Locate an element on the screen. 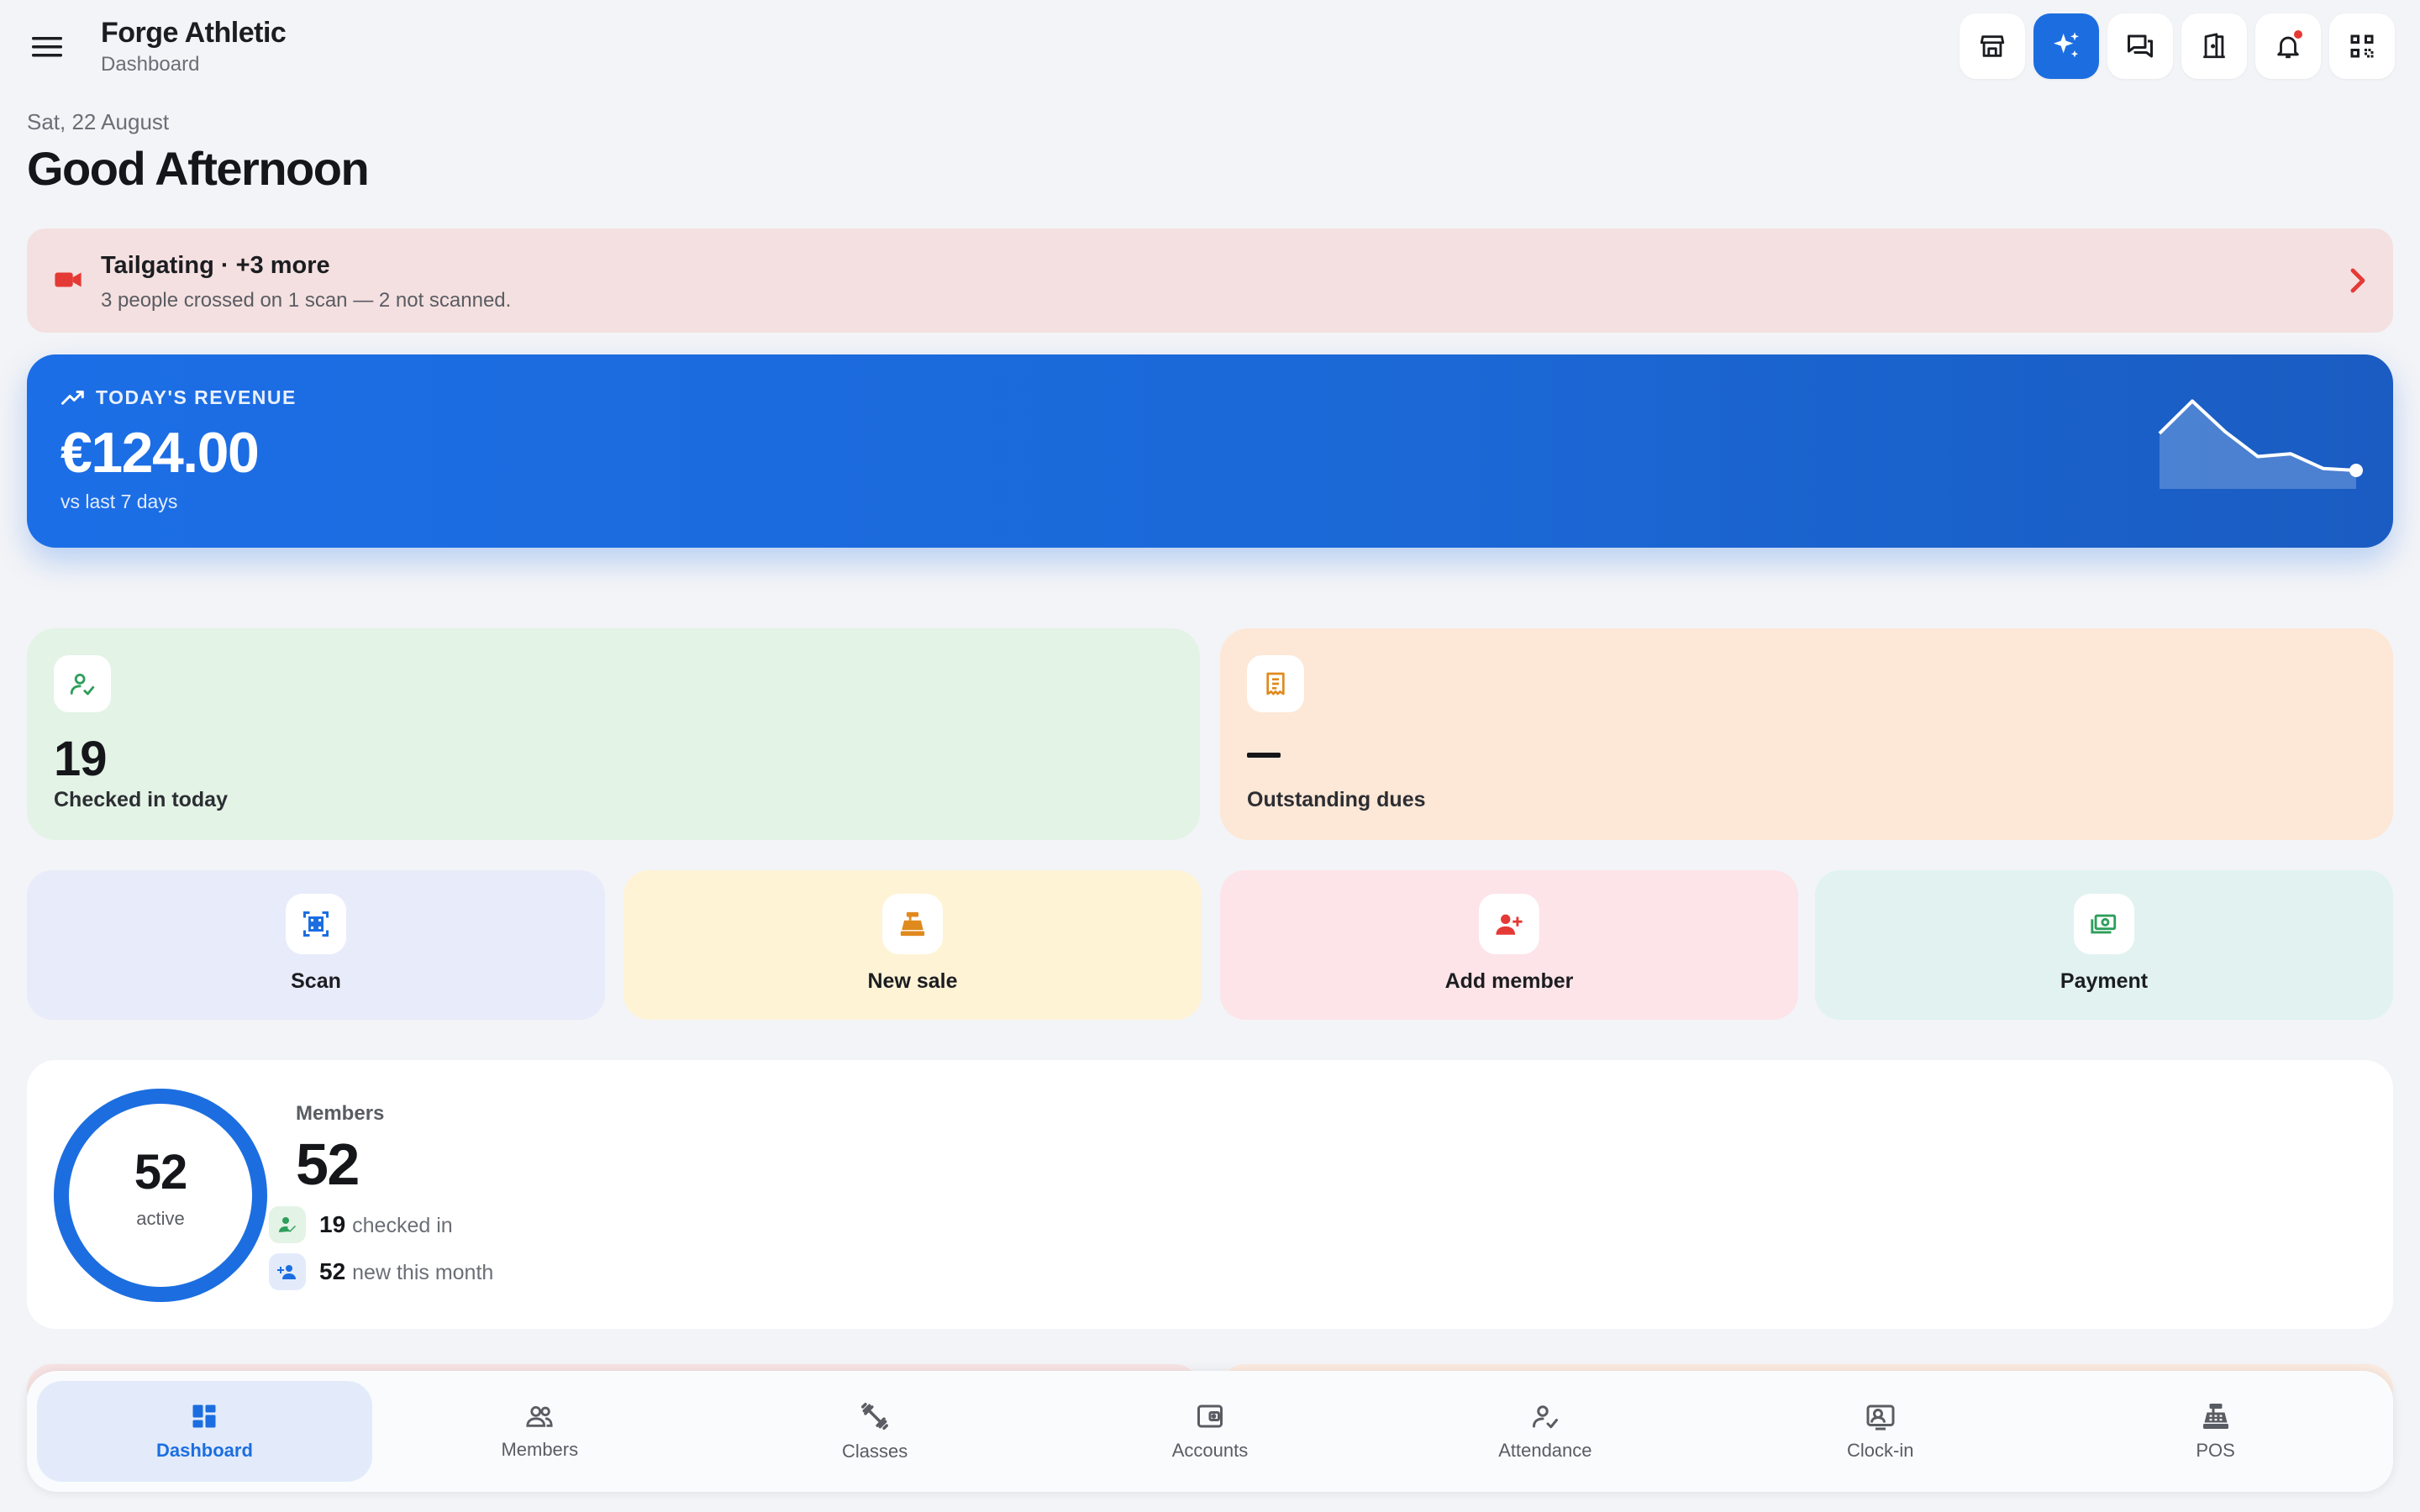 The image size is (2420, 1512). dashboard-icon is located at coordinates (204, 1416).